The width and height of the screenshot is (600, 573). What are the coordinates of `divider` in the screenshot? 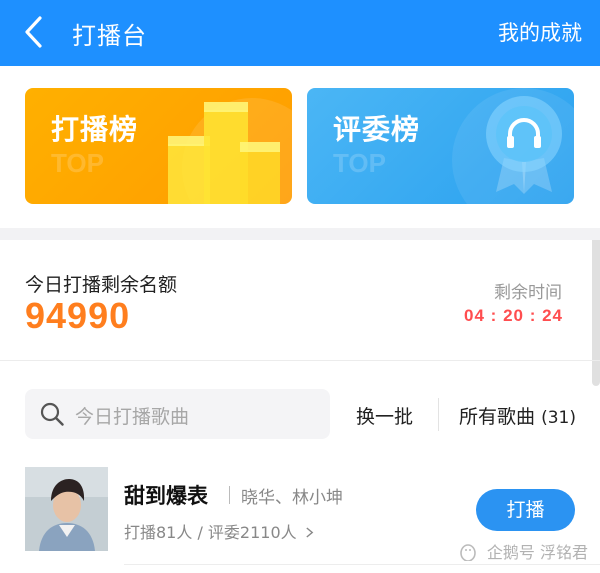 It's located at (300, 360).